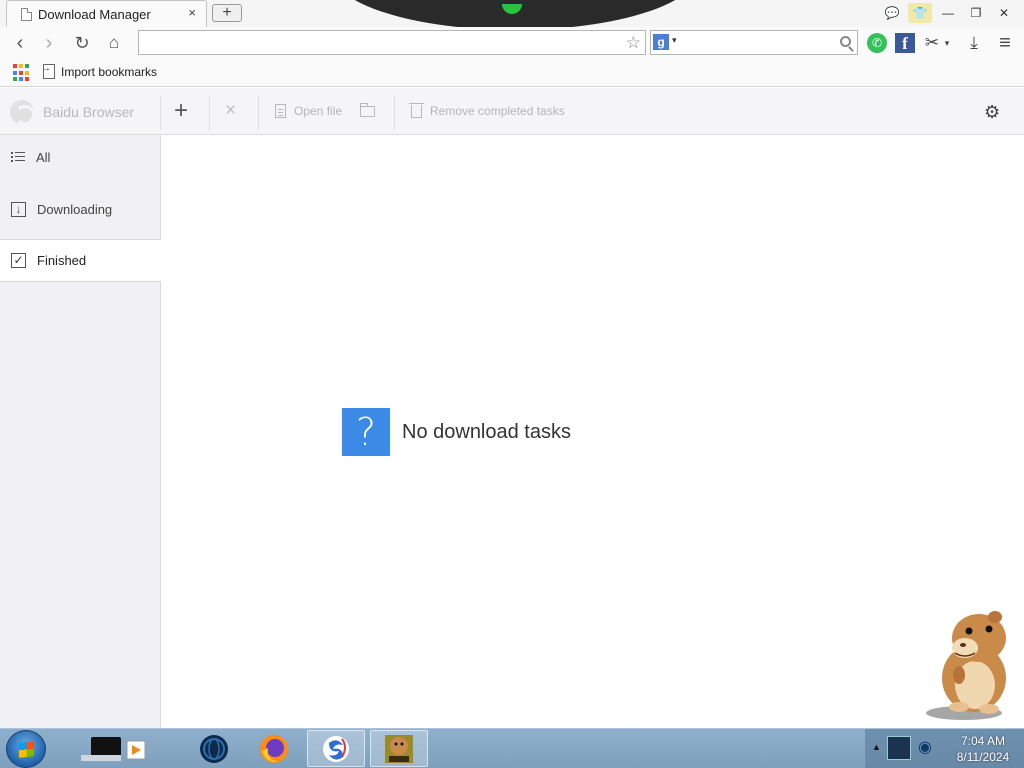 Image resolution: width=1024 pixels, height=768 pixels. What do you see at coordinates (18, 157) in the screenshot?
I see `list-icon` at bounding box center [18, 157].